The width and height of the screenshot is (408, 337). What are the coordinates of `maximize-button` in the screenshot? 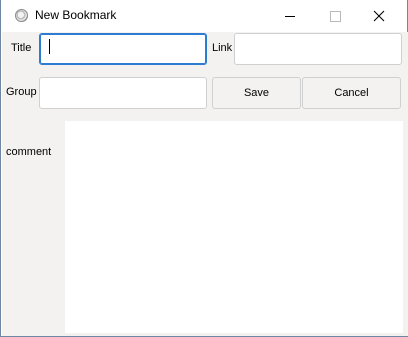 It's located at (335, 16).